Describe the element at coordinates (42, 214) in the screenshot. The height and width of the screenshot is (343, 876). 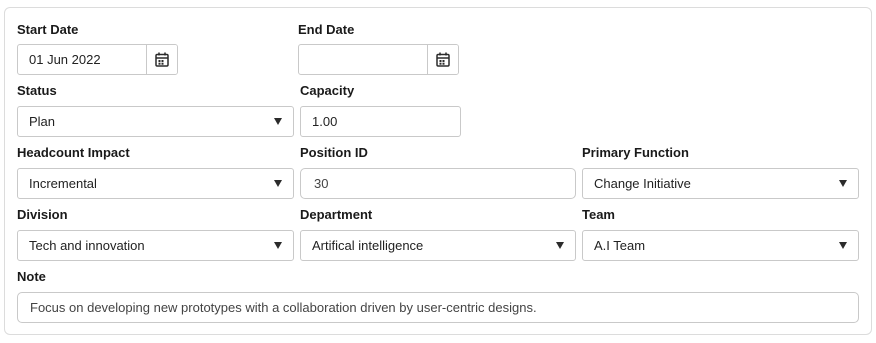
I see `division-label: Division` at that location.